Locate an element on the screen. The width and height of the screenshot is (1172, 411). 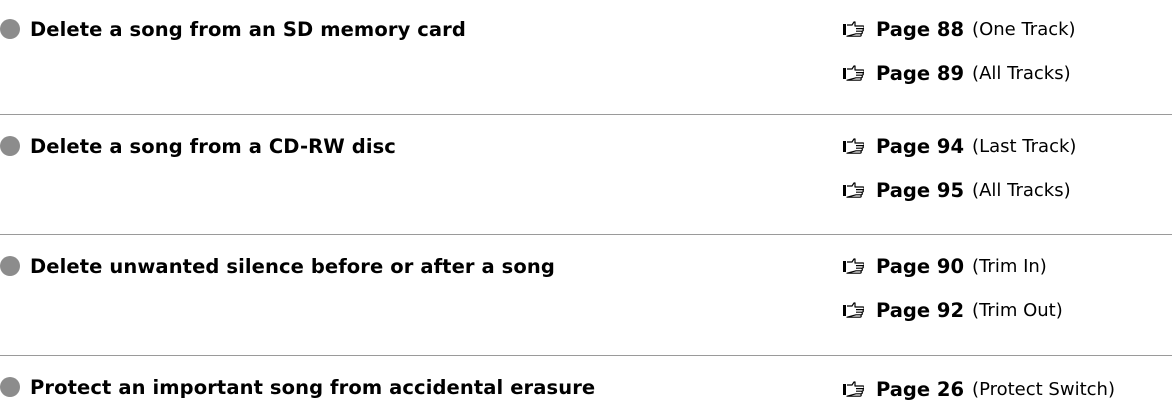
page-reference: Page 89 (All Tracks) is located at coordinates (959, 73).